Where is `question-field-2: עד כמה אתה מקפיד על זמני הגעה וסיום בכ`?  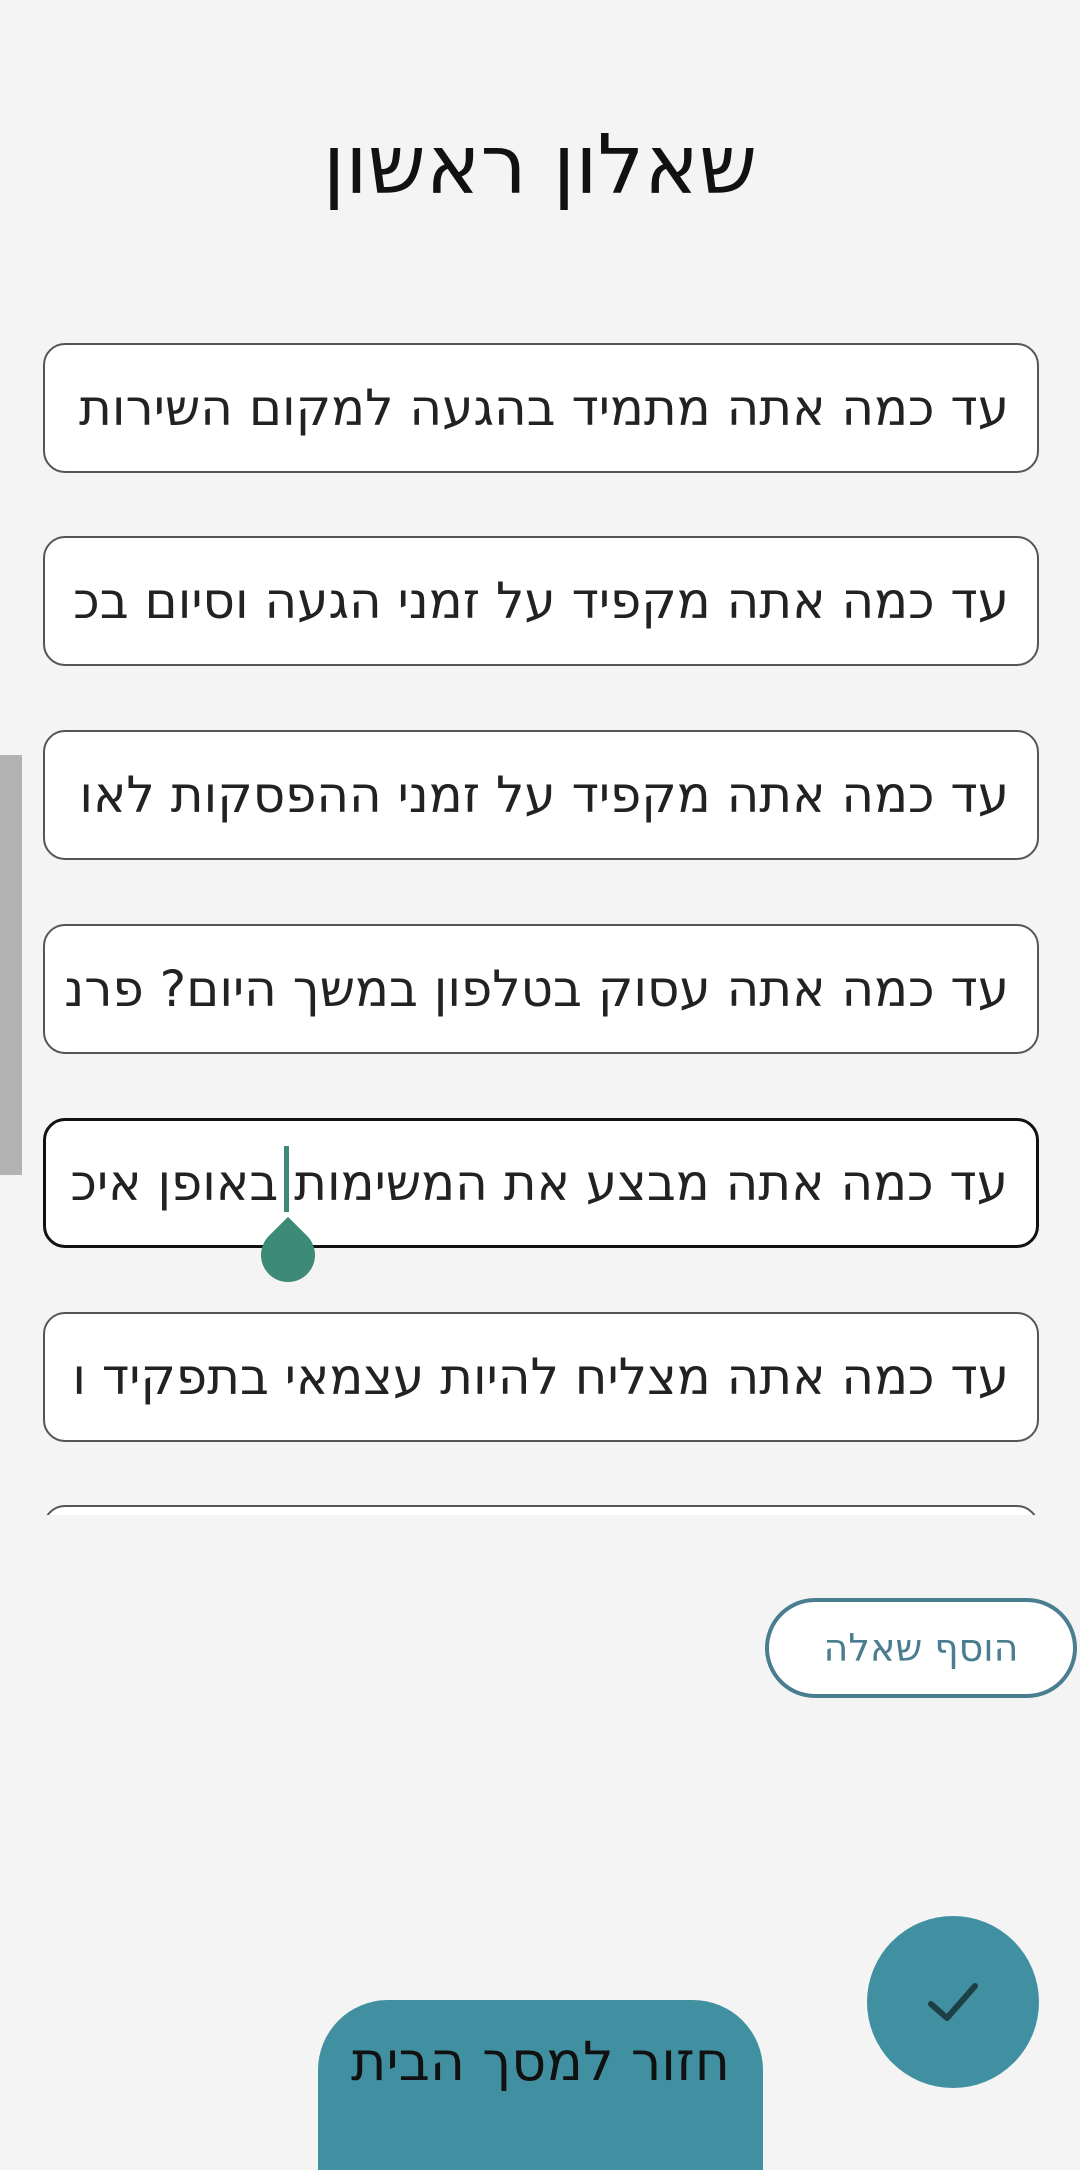
question-field-2: עד כמה אתה מקפיד על זמני הגעה וסיום בכ is located at coordinates (541, 601).